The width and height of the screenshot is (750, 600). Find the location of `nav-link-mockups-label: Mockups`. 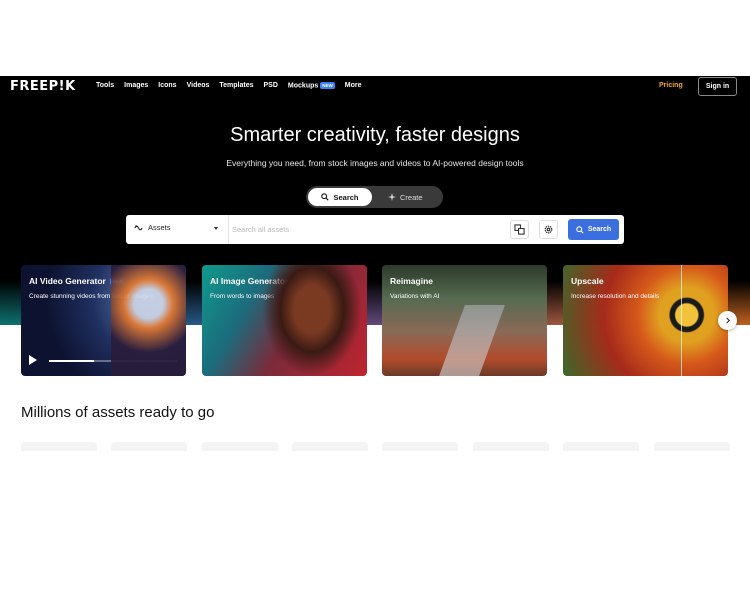

nav-link-mockups-label: Mockups is located at coordinates (303, 86).